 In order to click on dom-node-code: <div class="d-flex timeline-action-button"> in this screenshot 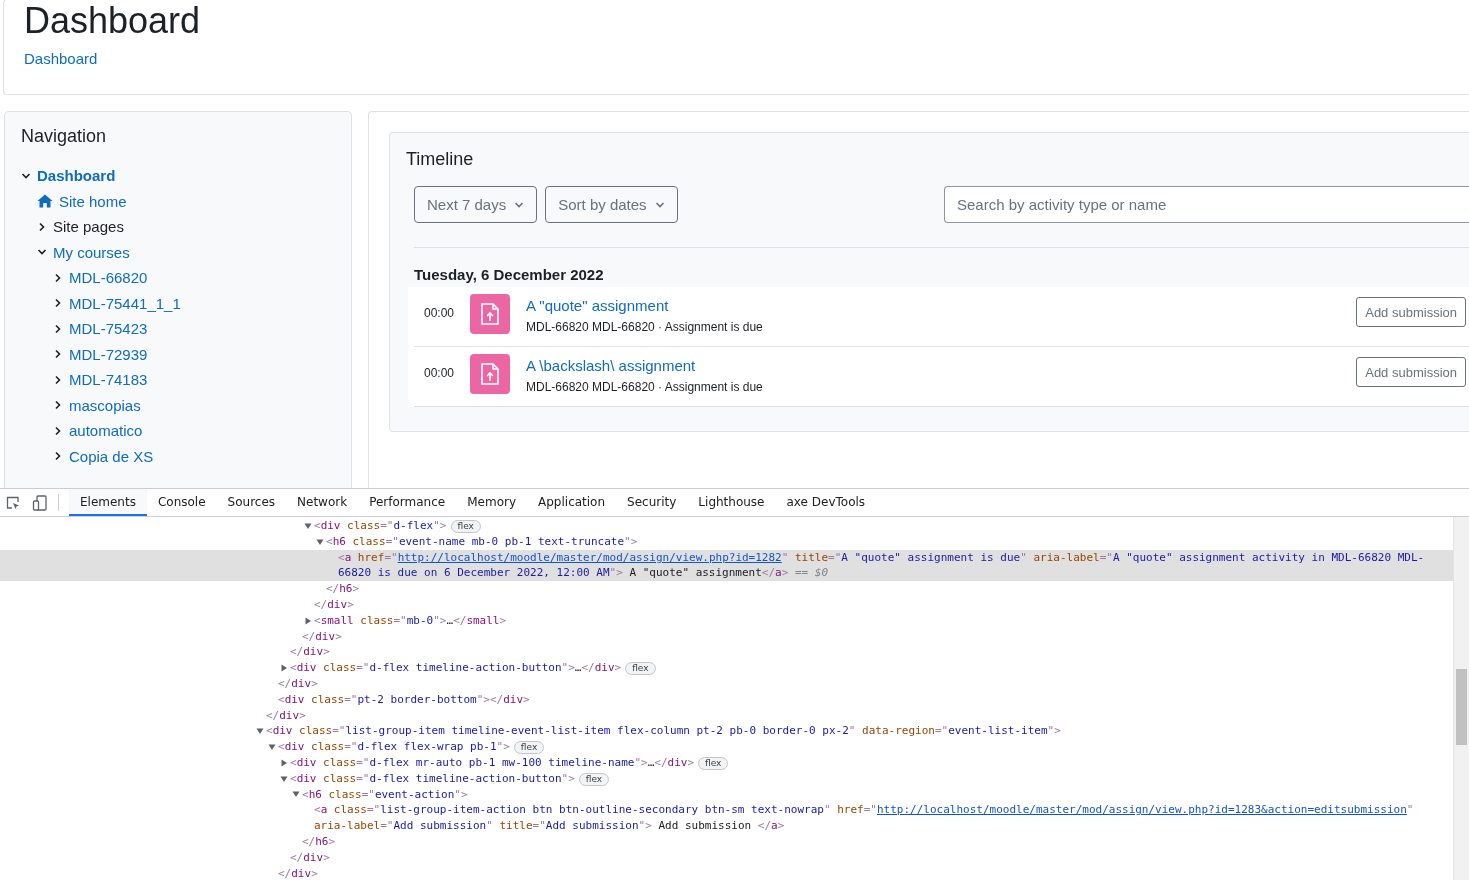, I will do `click(432, 778)`.